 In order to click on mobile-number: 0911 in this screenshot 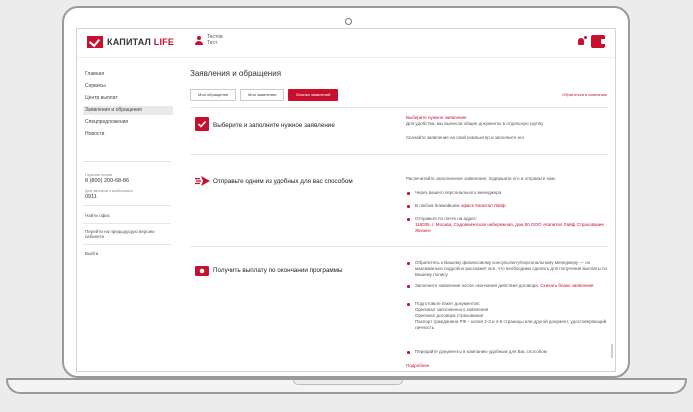, I will do `click(91, 197)`.